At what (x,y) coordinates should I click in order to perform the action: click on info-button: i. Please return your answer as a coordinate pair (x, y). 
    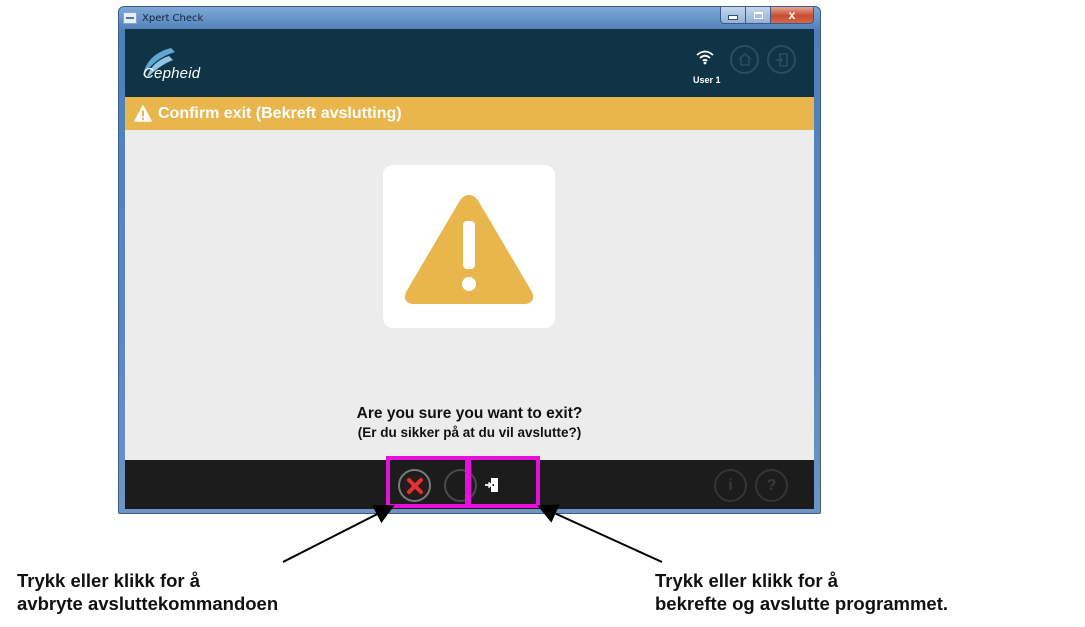
    Looking at the image, I should click on (730, 485).